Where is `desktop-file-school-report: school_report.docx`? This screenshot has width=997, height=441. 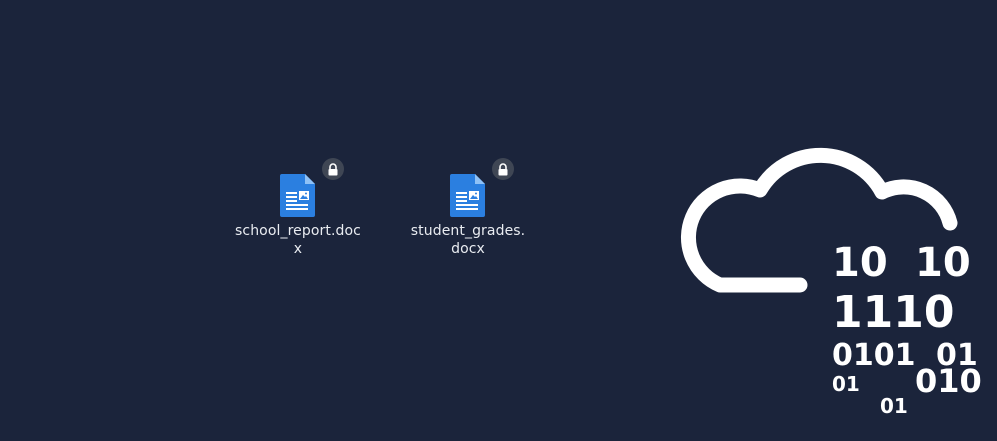
desktop-file-school-report: school_report.docx is located at coordinates (298, 208).